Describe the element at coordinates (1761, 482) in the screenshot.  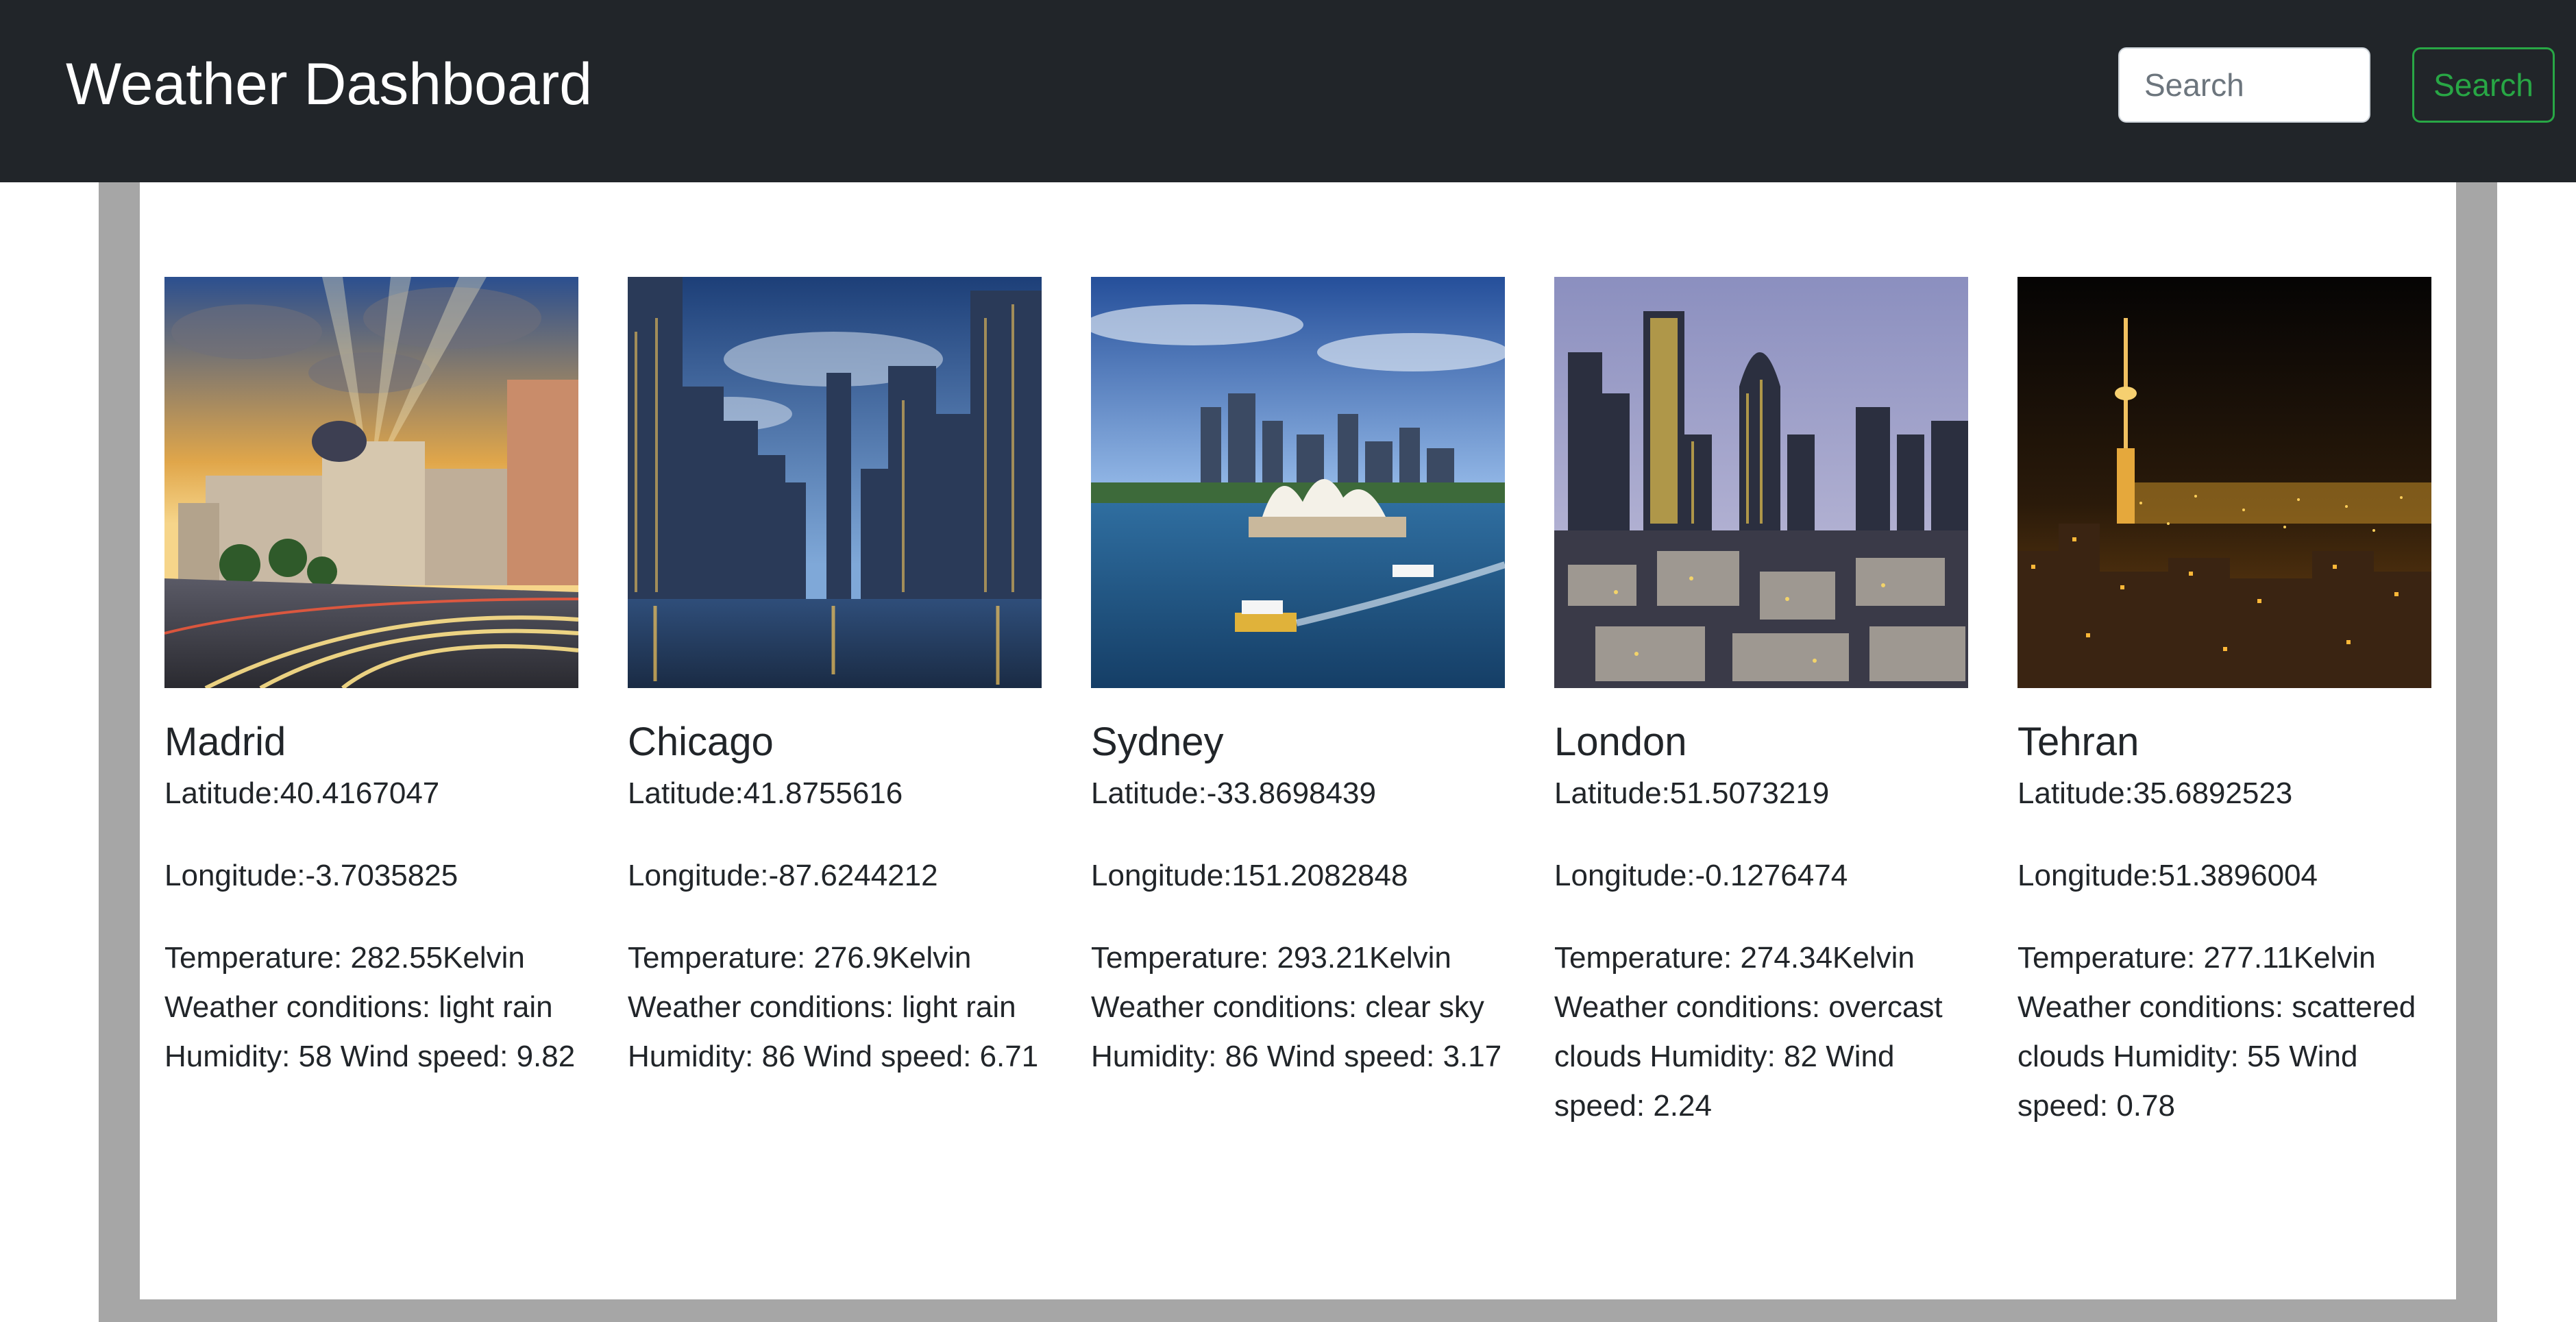
I see `city-image-london` at that location.